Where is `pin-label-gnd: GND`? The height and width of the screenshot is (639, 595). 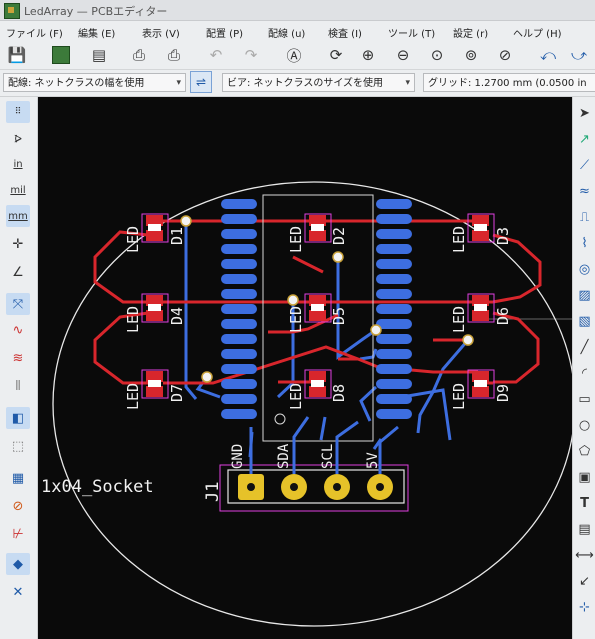
pin-label-gnd: GND is located at coordinates (238, 456).